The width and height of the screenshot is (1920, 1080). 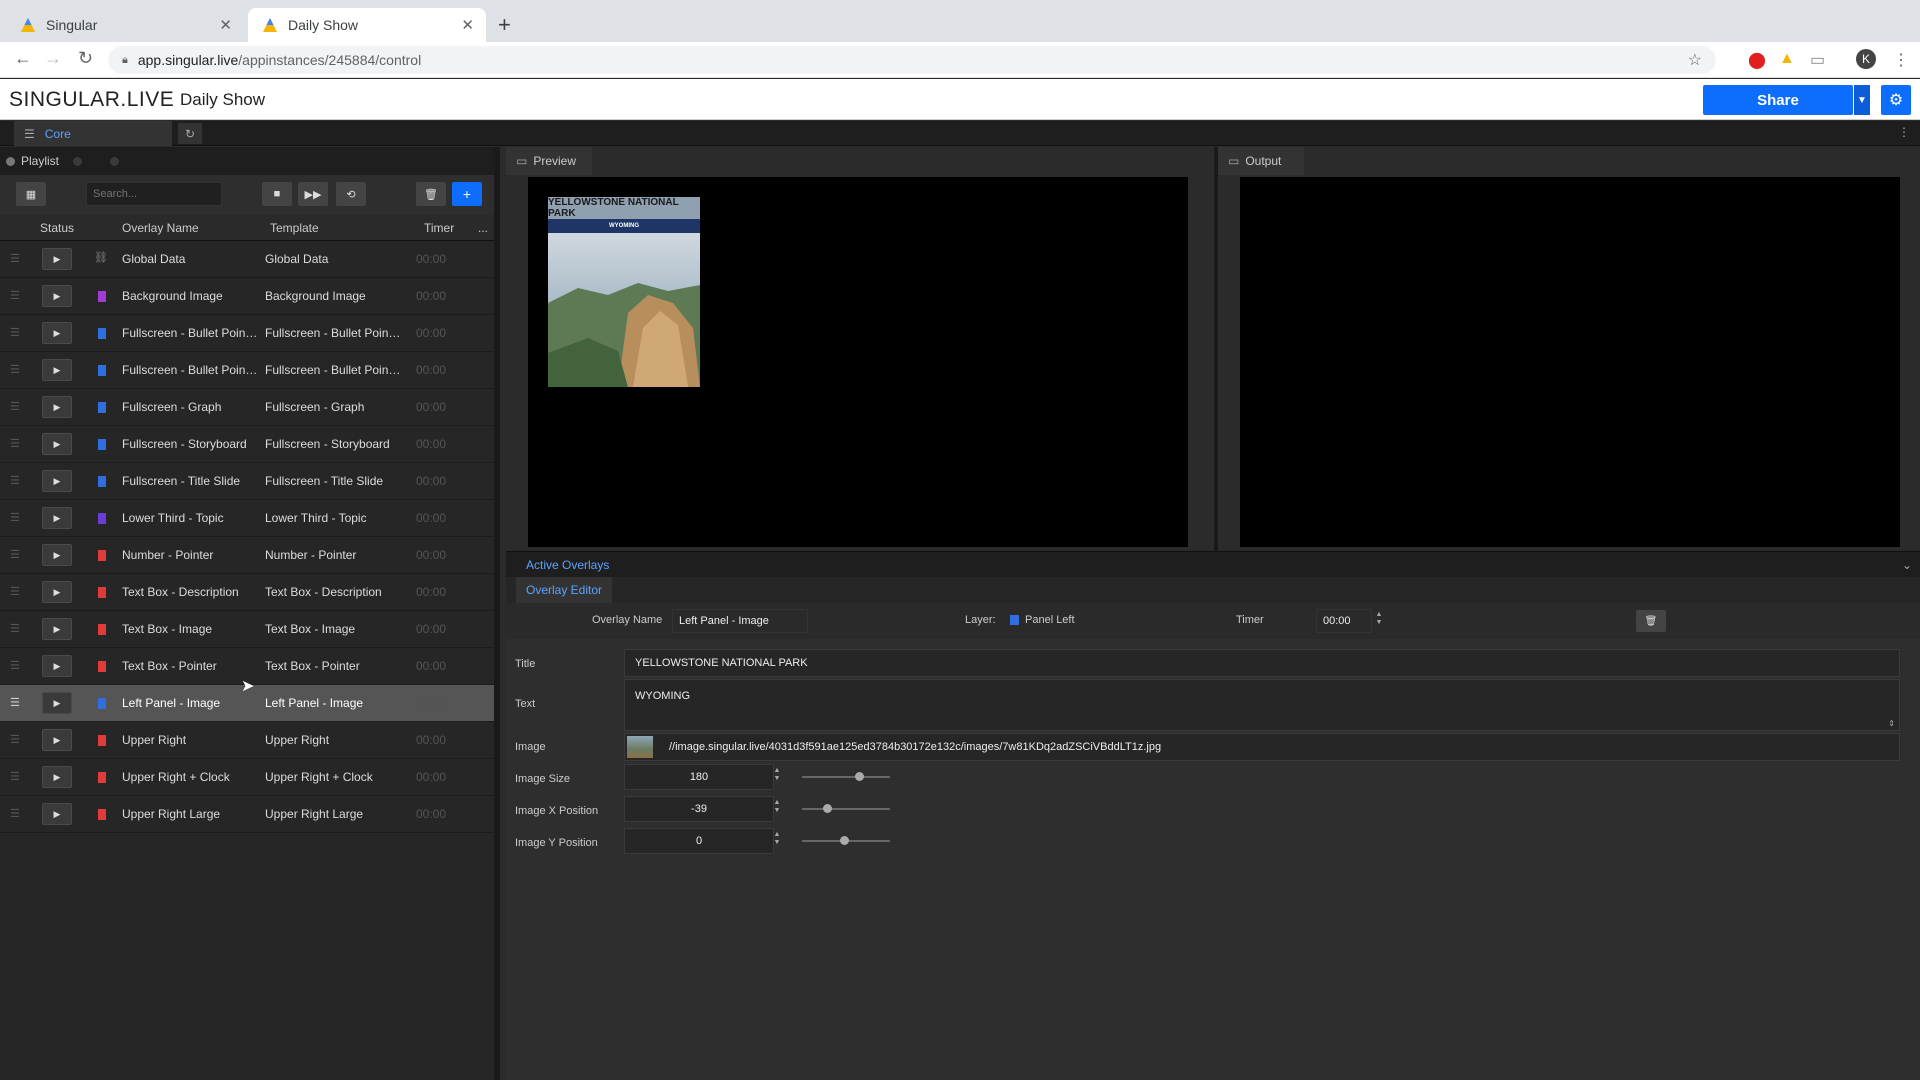 What do you see at coordinates (1778, 100) in the screenshot?
I see `share-button: Share` at bounding box center [1778, 100].